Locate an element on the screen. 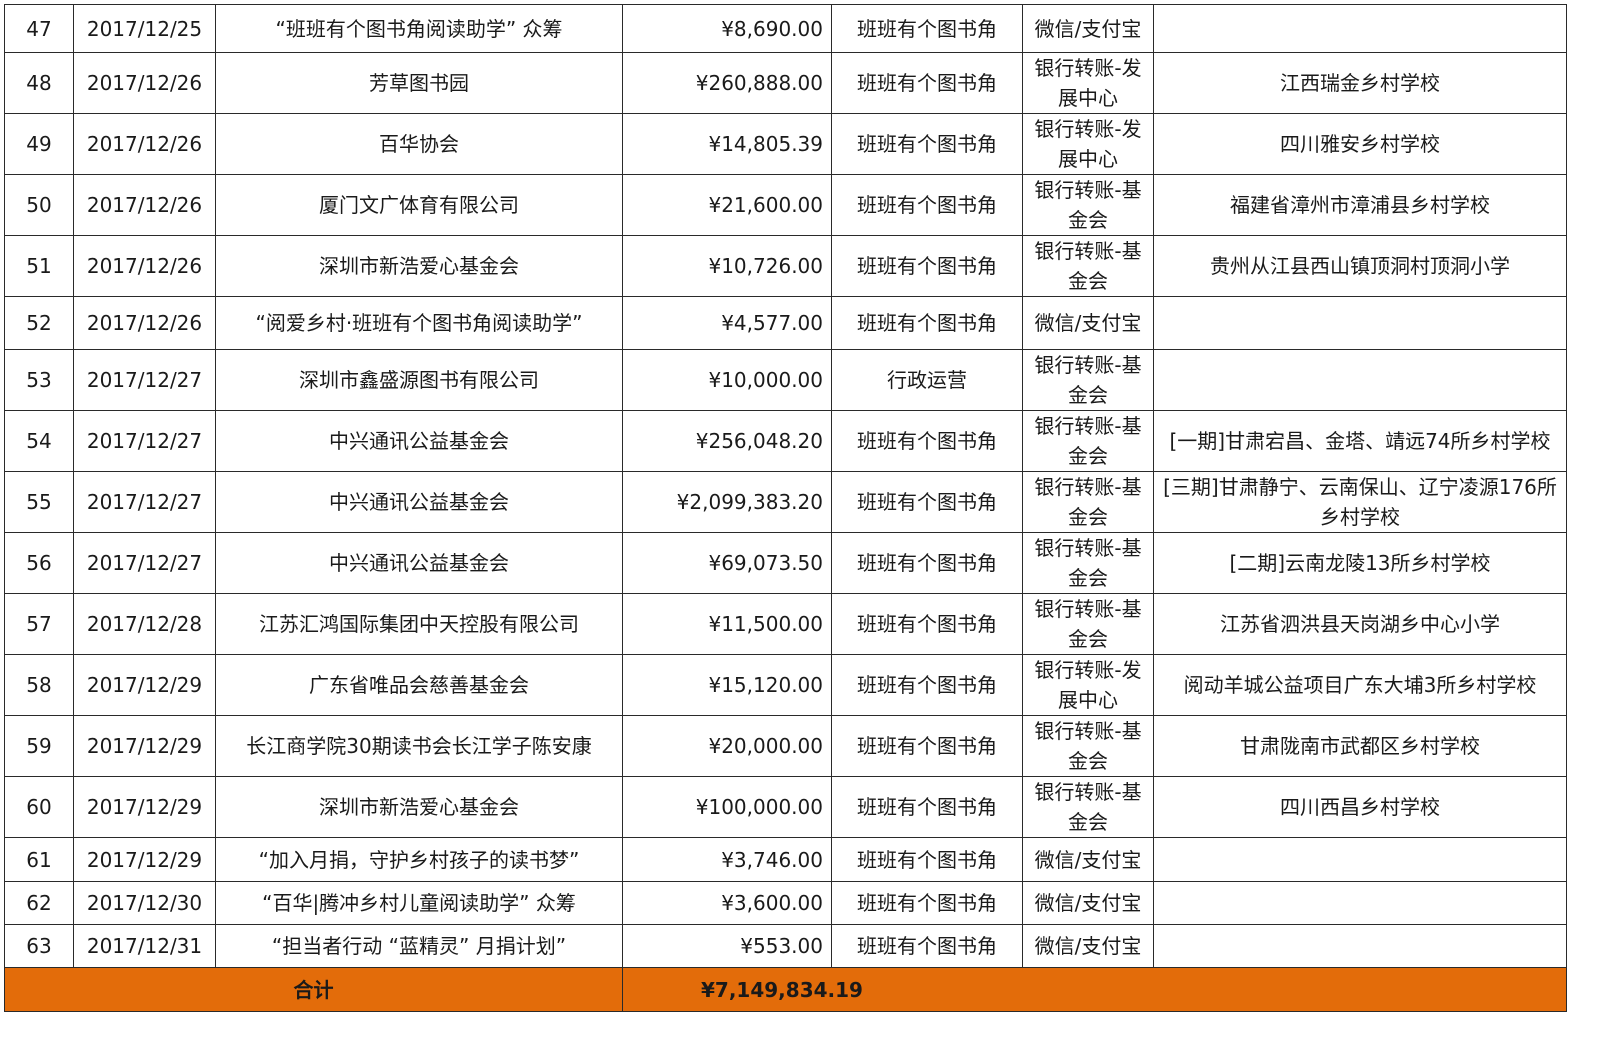 The width and height of the screenshot is (1600, 1043). row-number-cell: 51 is located at coordinates (39, 266).